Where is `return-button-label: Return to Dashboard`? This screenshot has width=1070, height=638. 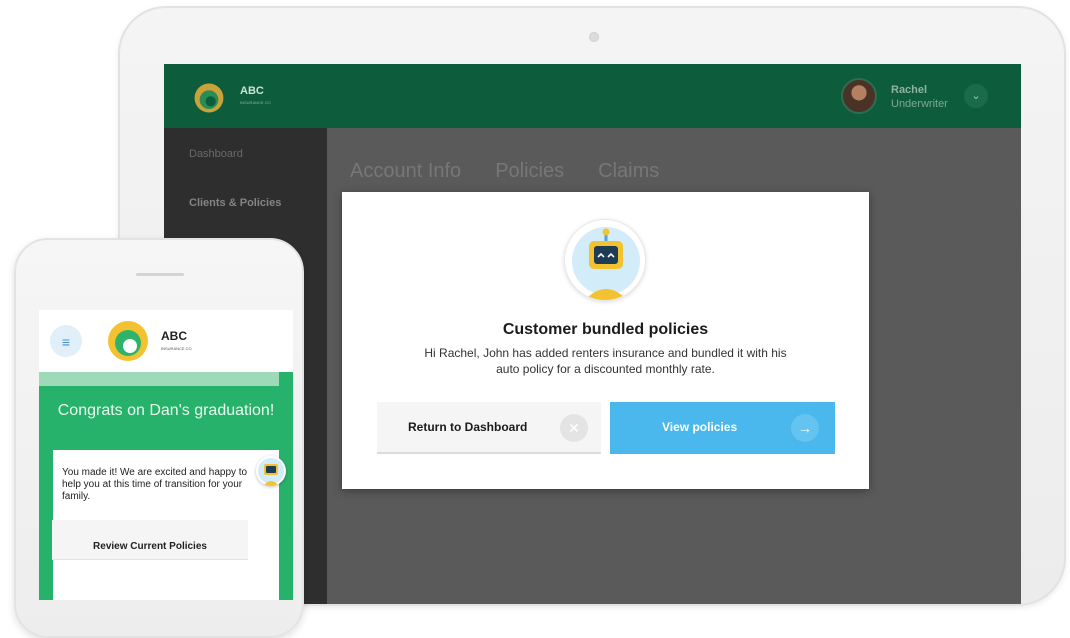
return-button-label: Return to Dashboard is located at coordinates (468, 427).